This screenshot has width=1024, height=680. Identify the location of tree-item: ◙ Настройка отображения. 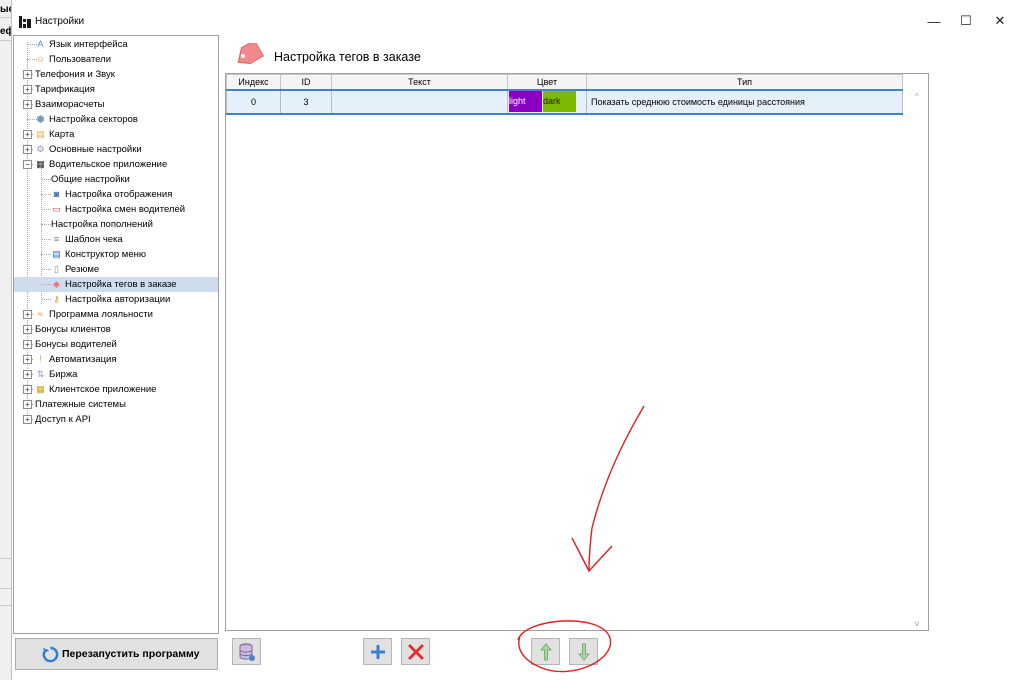
(116, 194).